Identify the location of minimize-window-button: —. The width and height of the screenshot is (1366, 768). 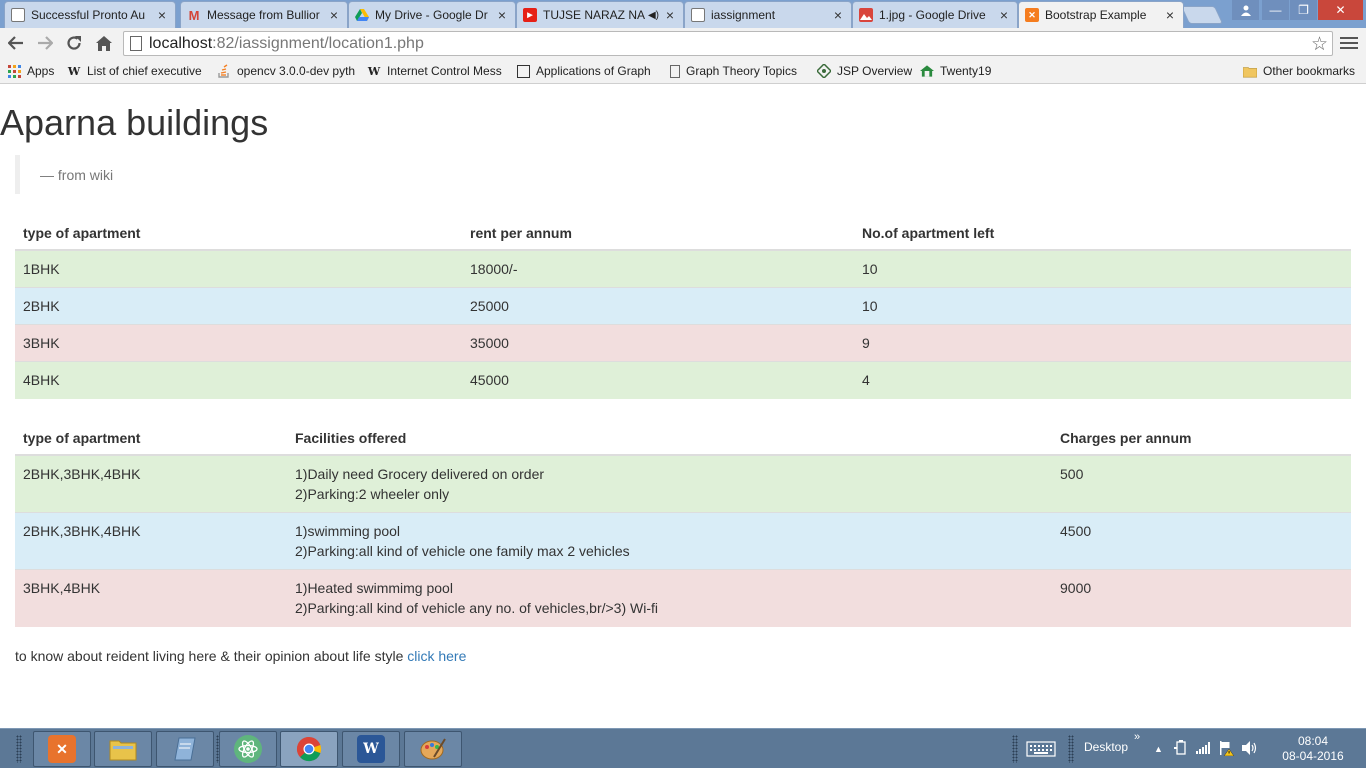
(1275, 10).